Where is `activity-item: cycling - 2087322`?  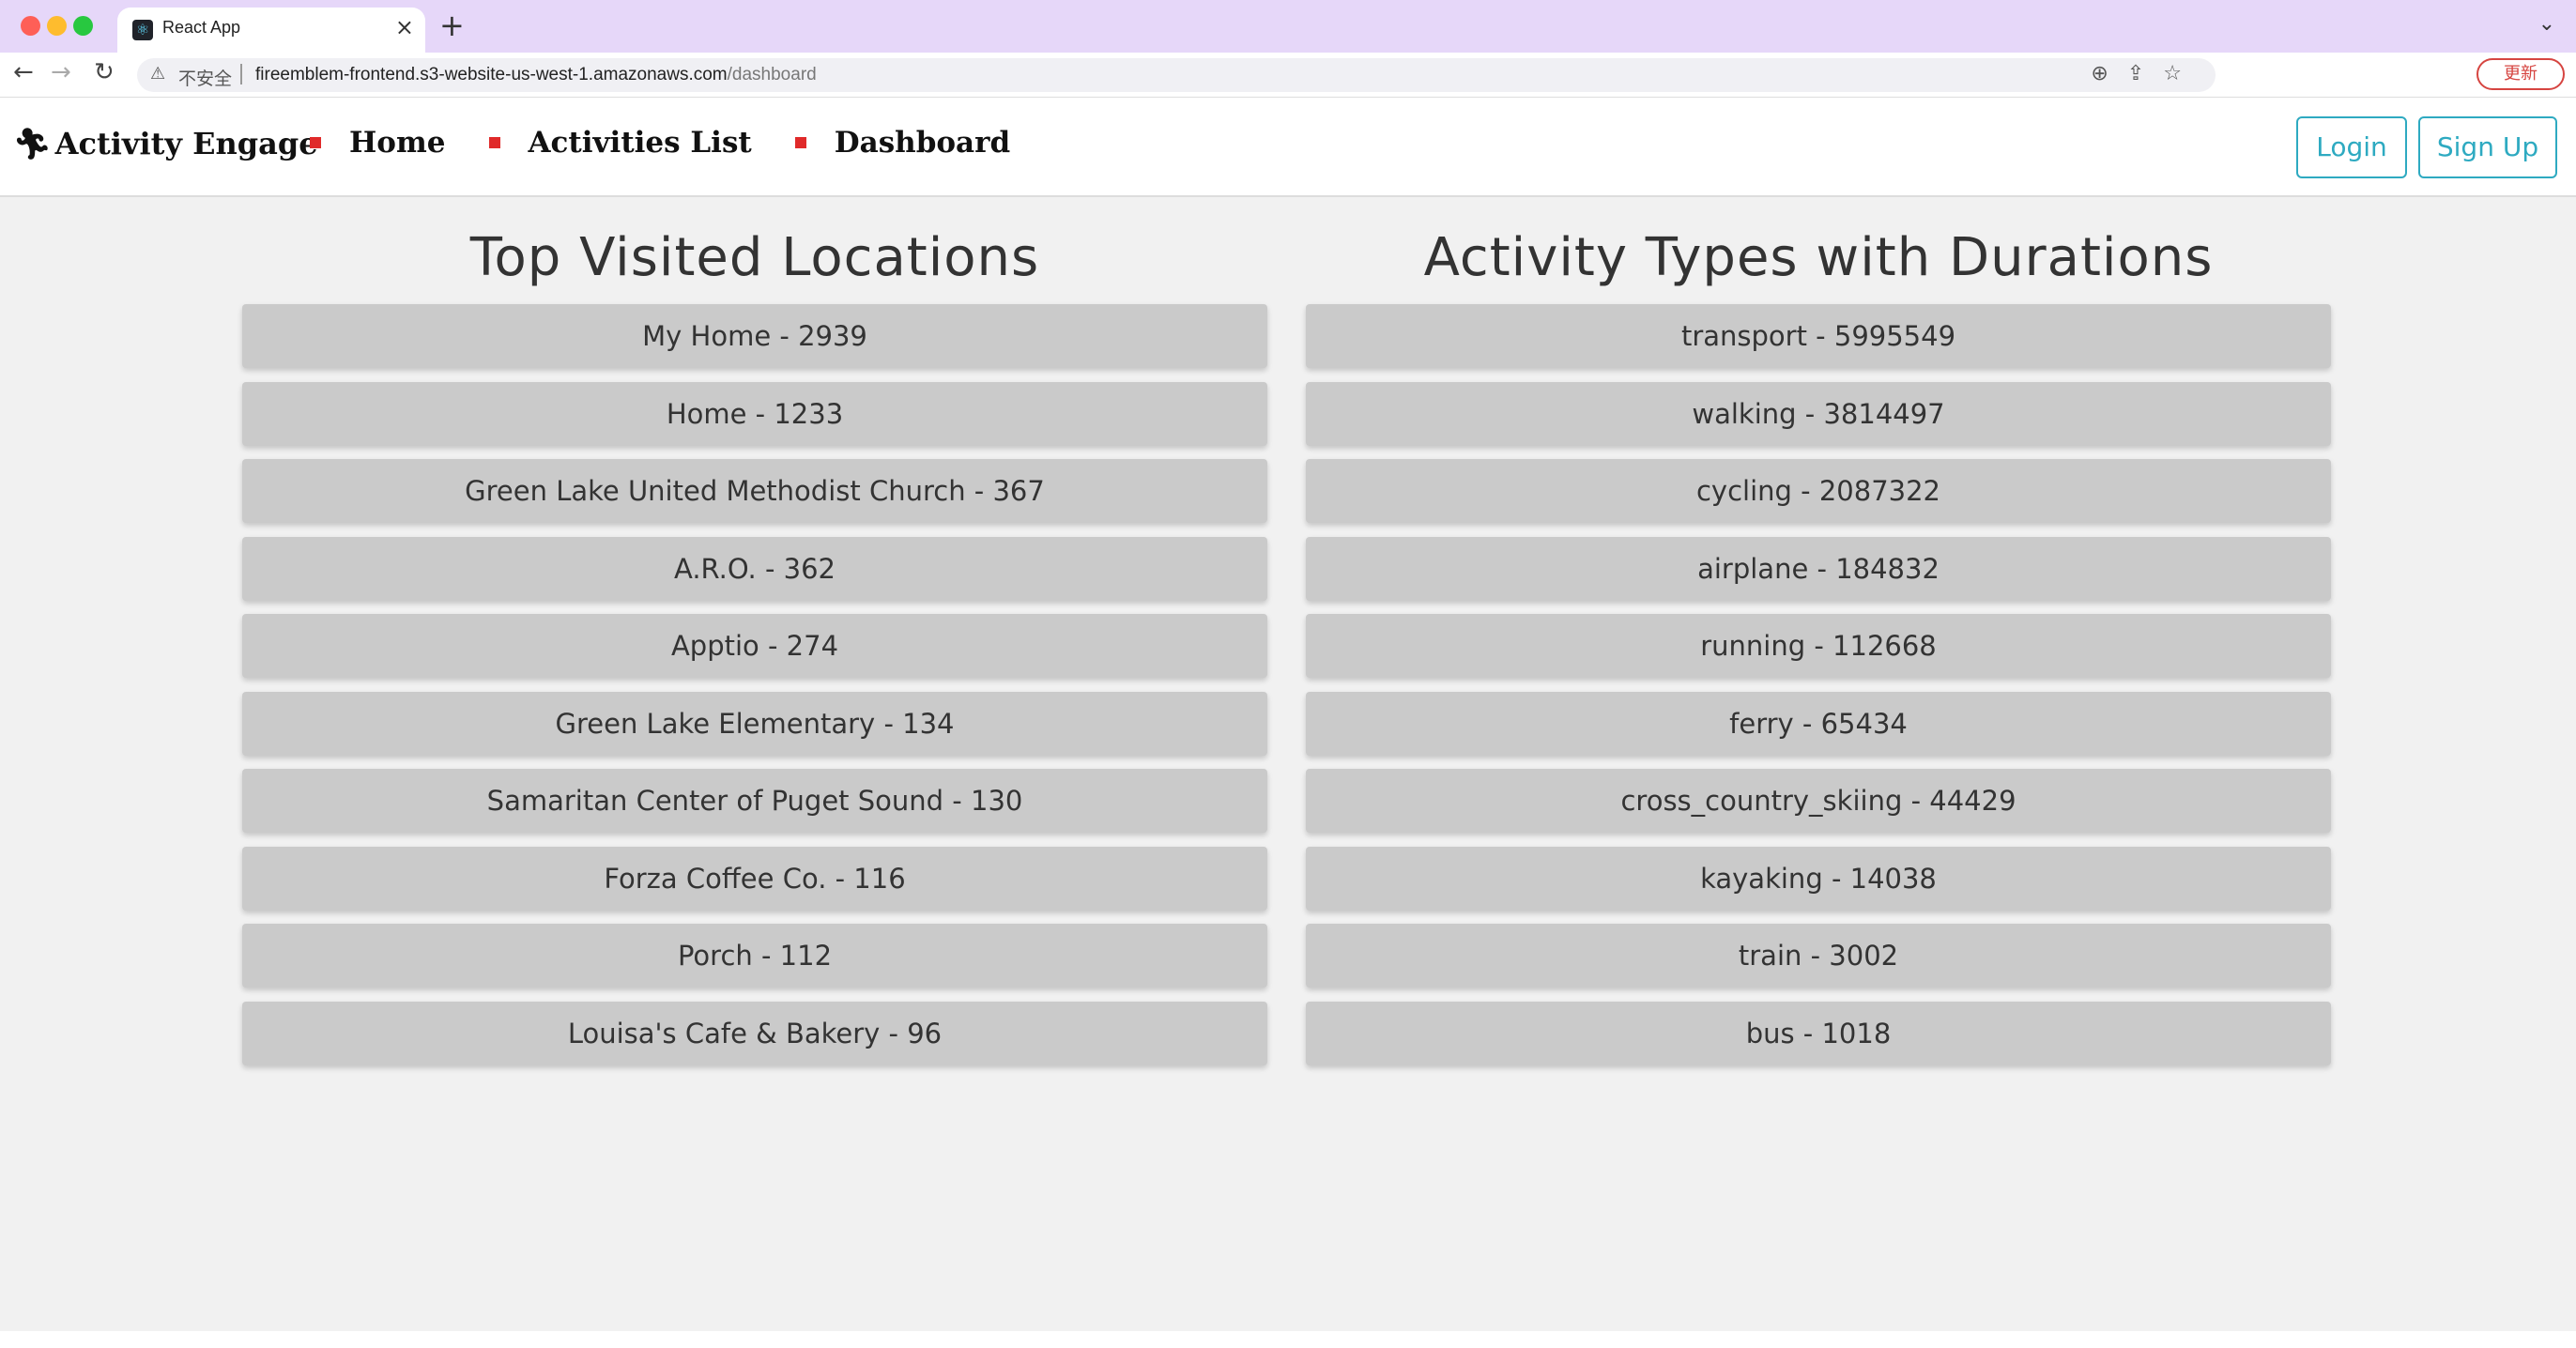 activity-item: cycling - 2087322 is located at coordinates (1819, 491).